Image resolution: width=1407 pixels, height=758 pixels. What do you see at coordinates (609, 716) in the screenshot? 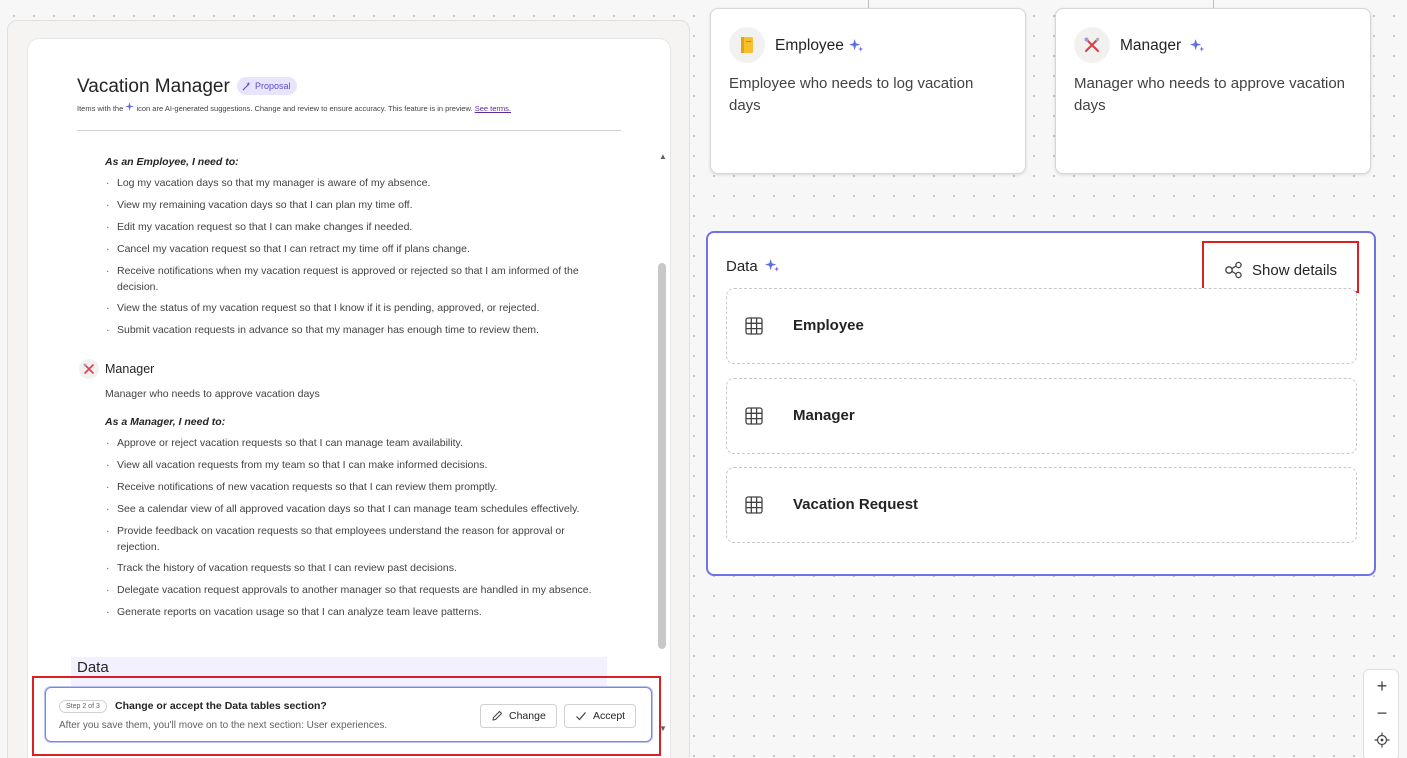
I see `accept-button-label: Accept` at bounding box center [609, 716].